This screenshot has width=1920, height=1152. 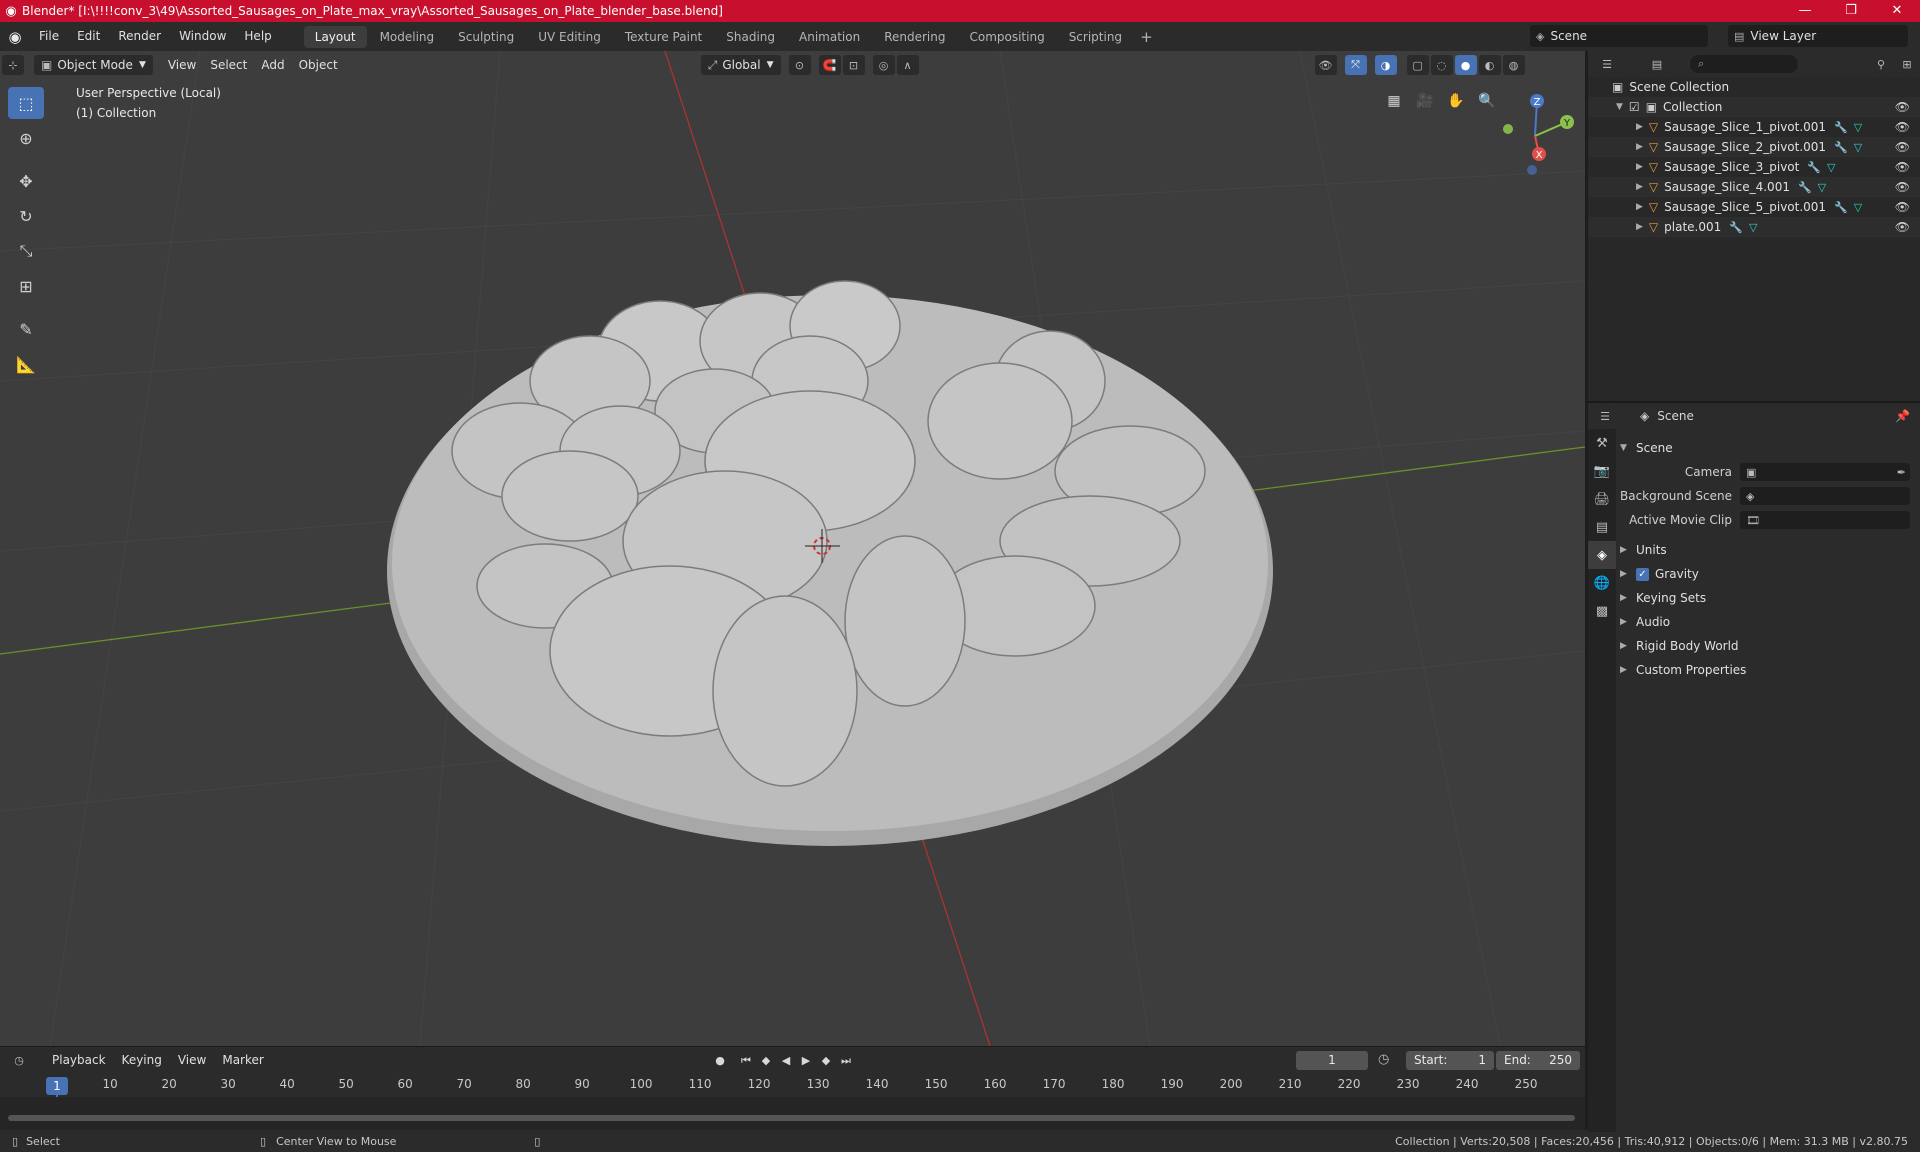 I want to click on audio-panel-header: ▶ Audio, so click(x=1768, y=622).